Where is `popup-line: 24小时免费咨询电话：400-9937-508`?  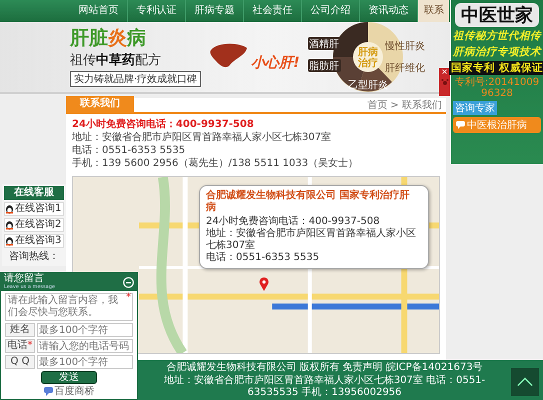
popup-line: 24小时免费咨询电话：400-9937-508 is located at coordinates (293, 222).